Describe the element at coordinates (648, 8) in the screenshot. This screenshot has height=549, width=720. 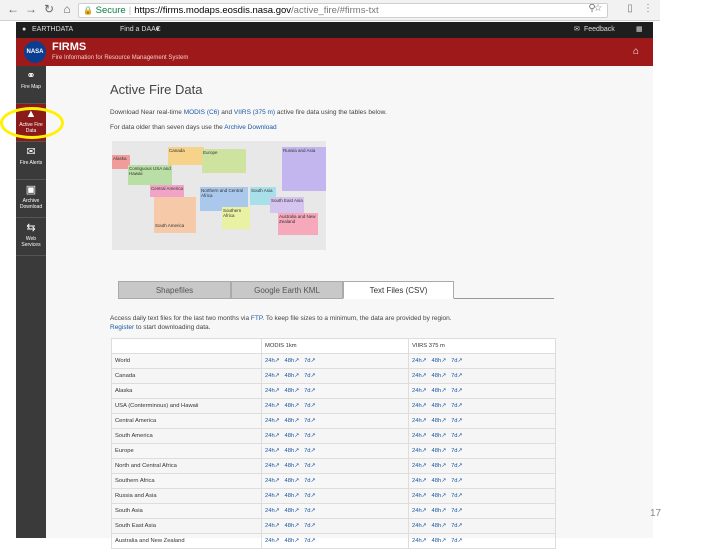
I see `menu-icon: ⋮` at that location.